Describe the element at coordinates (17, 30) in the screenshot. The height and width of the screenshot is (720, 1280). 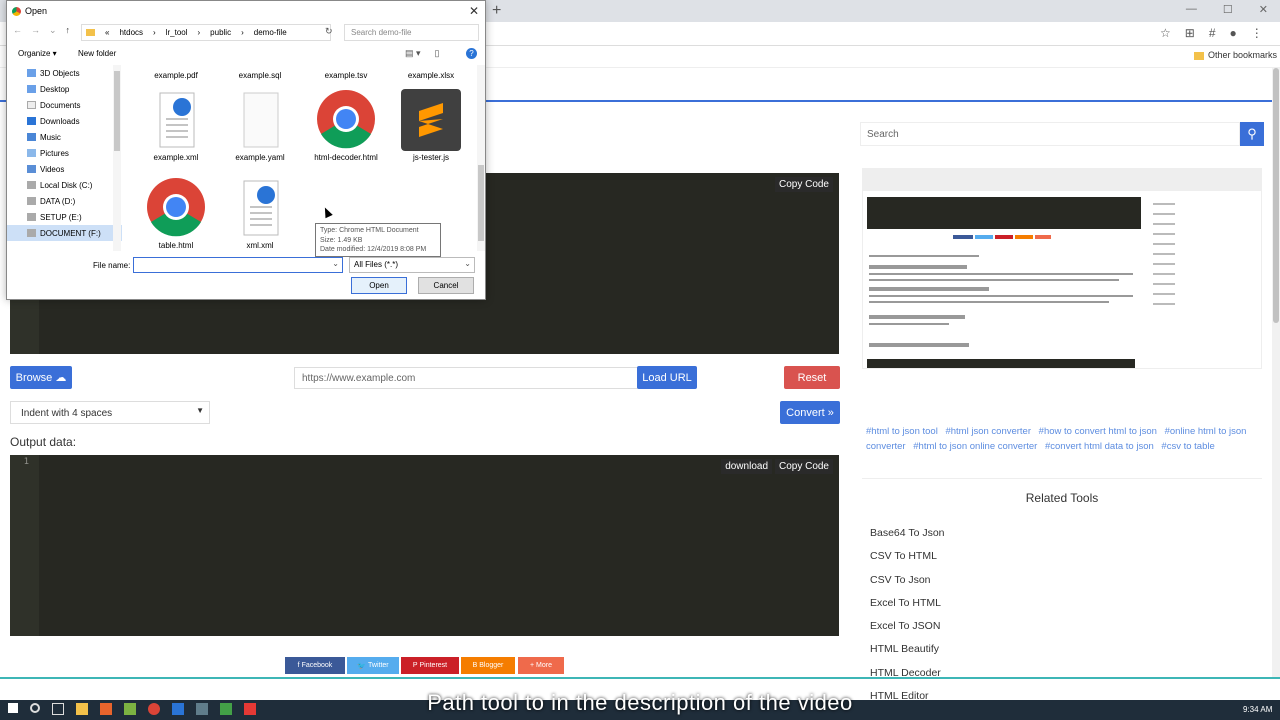
I see `back-icon: ←` at that location.